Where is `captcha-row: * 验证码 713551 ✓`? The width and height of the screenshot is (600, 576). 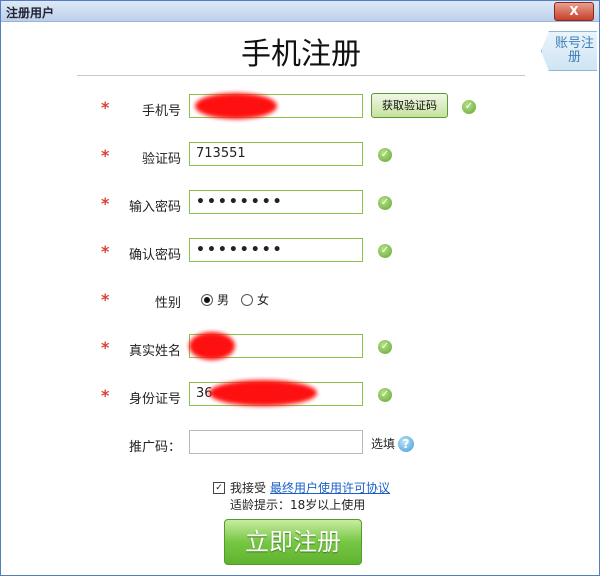 captcha-row: * 验证码 713551 ✓ is located at coordinates (300, 155).